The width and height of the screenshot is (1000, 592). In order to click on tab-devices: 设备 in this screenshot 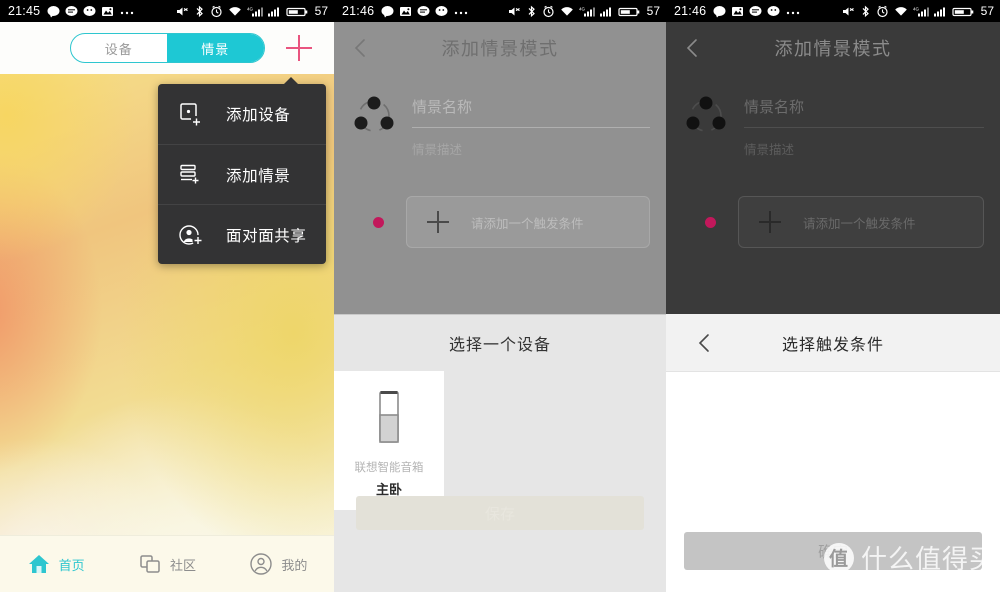, I will do `click(119, 48)`.